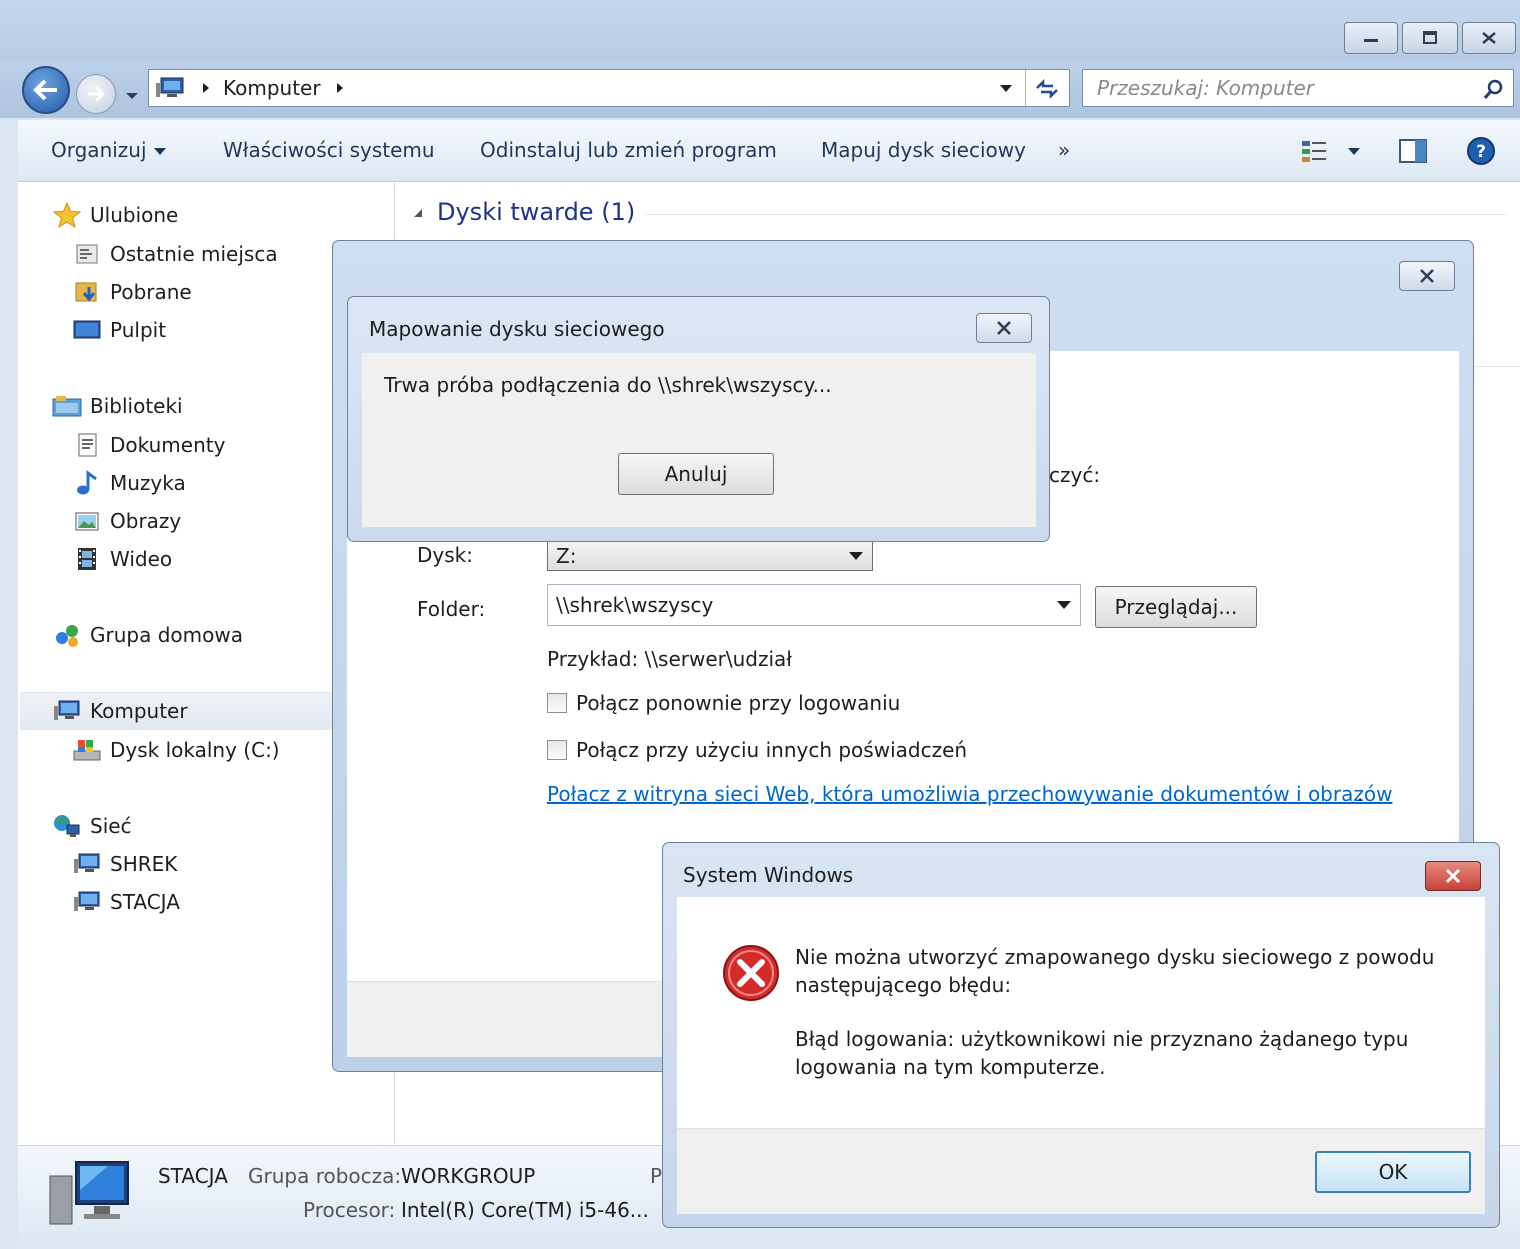 The image size is (1520, 1249). What do you see at coordinates (1025, 88) in the screenshot?
I see `address-separator` at bounding box center [1025, 88].